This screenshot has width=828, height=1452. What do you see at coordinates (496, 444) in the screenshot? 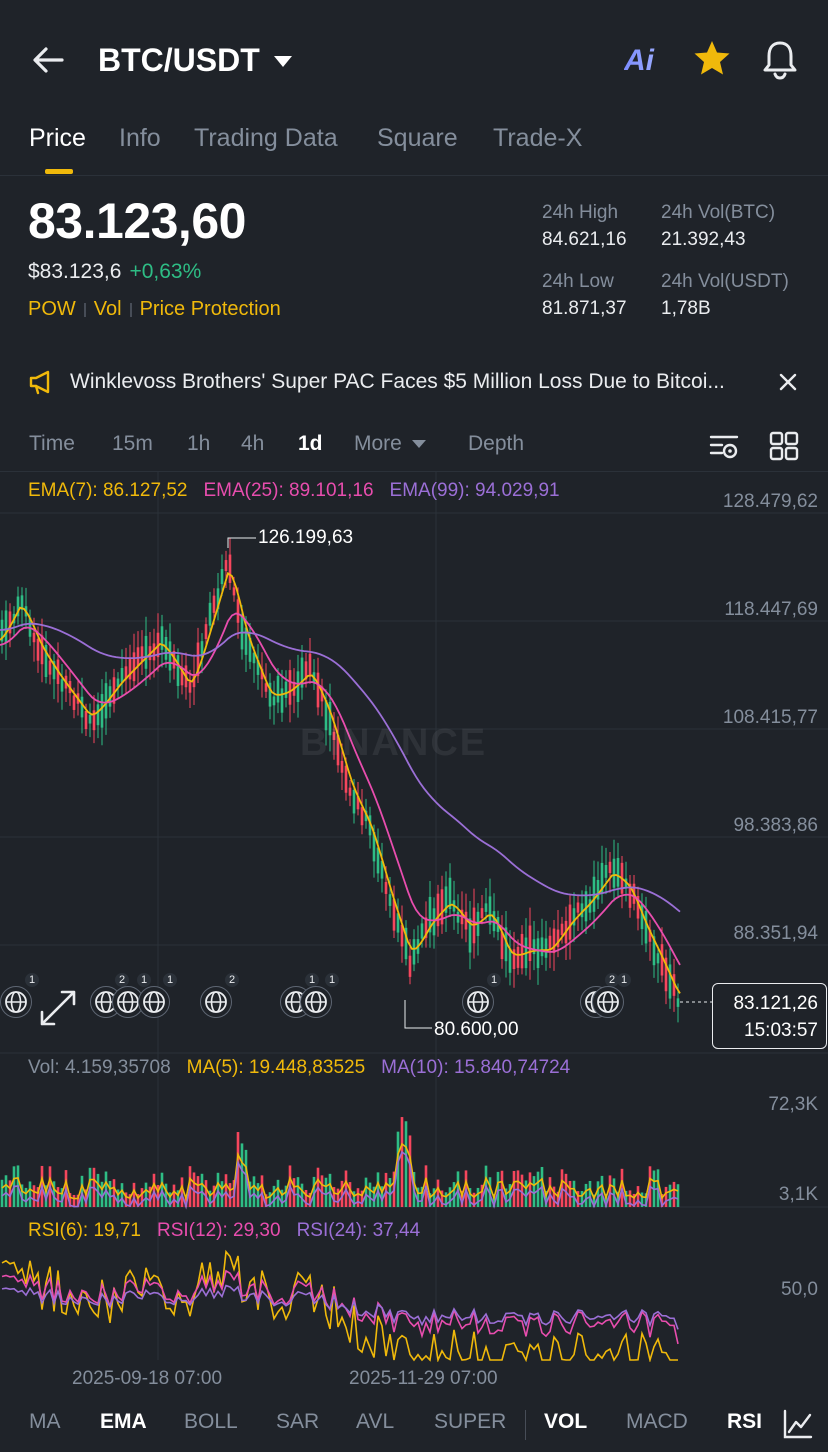
I see `interval-depth: Depth` at bounding box center [496, 444].